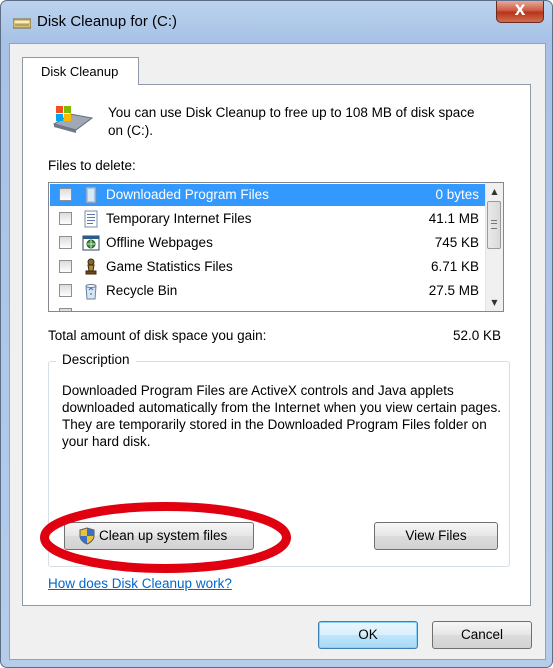 This screenshot has height=668, width=553. I want to click on scroll-down-arrow-icon: ▼, so click(494, 302).